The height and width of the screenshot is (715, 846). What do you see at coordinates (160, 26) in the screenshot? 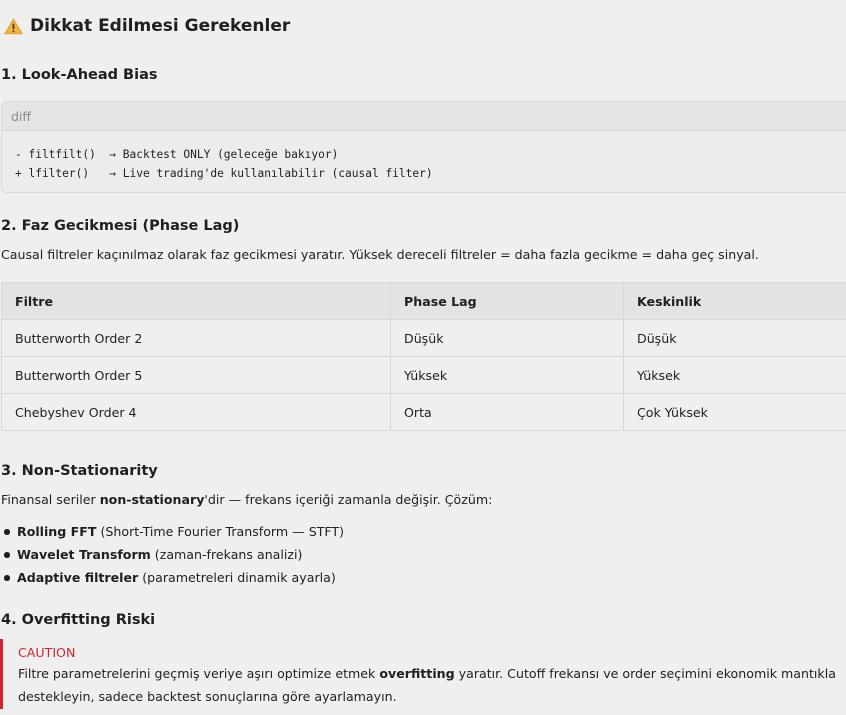
I see `heading-text: Dikkat Edilmesi Gerekenler` at bounding box center [160, 26].